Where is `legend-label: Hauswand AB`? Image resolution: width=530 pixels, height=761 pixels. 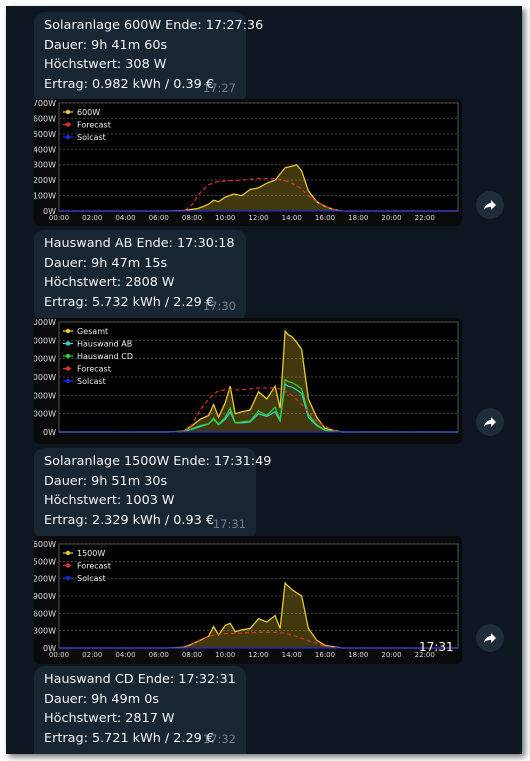 legend-label: Hauswand AB is located at coordinates (104, 344).